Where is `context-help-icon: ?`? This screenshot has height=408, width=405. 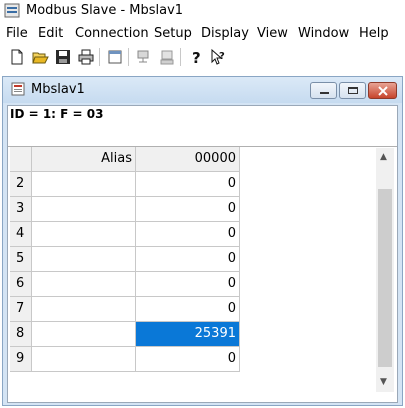 context-help-icon: ? is located at coordinates (219, 57).